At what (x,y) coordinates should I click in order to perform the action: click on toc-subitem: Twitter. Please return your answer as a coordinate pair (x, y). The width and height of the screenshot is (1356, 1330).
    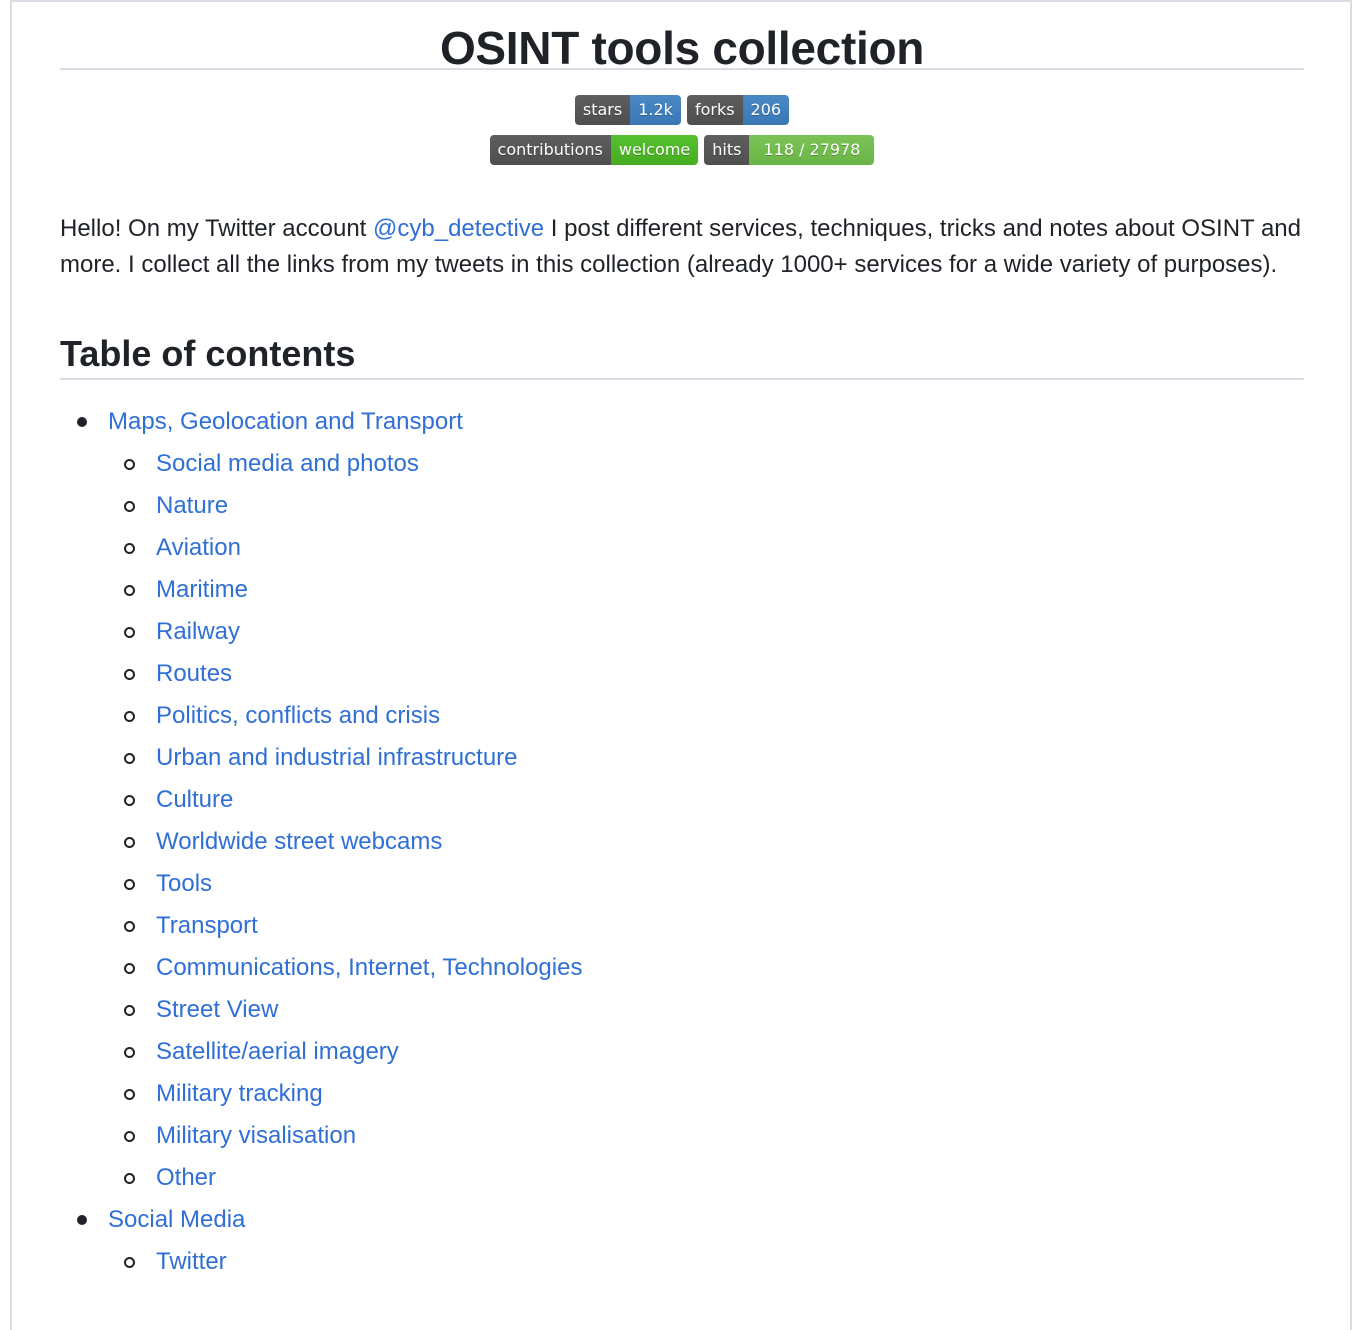
    Looking at the image, I should click on (706, 1262).